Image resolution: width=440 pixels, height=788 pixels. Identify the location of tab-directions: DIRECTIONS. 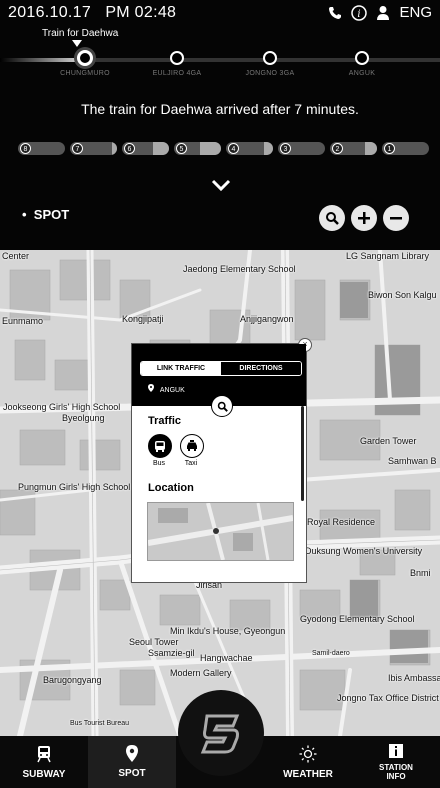
(261, 368).